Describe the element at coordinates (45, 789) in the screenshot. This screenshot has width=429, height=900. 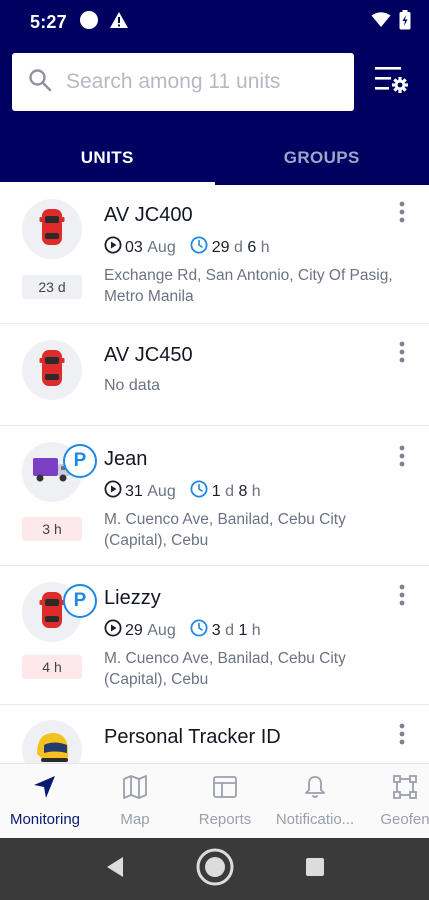
I see `navigation-arrow-icon` at that location.